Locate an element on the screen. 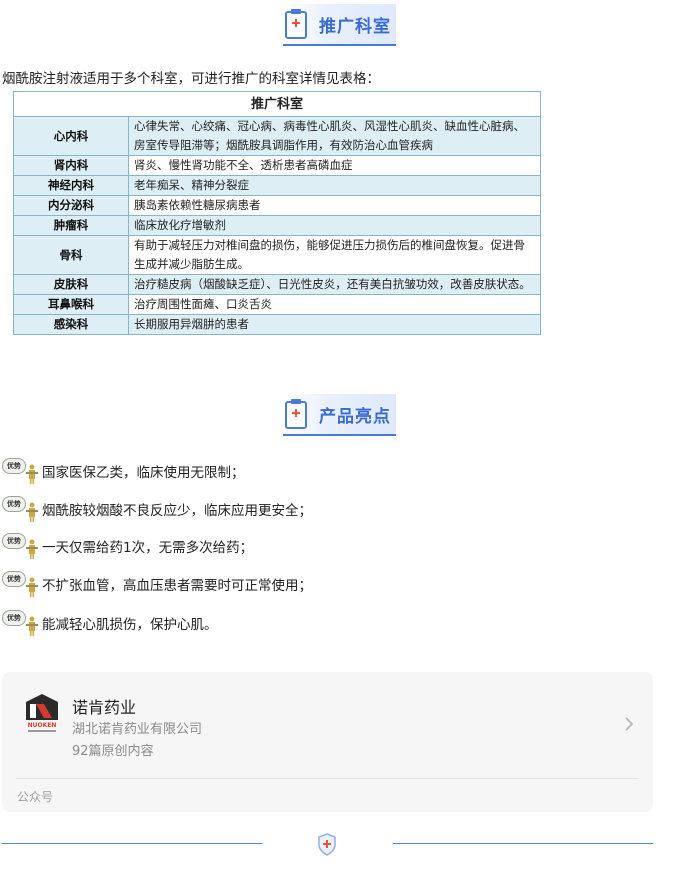  table-row: 肾内科 肾炎、慢性肾功能不全、透析患者高磷血症 is located at coordinates (277, 165).